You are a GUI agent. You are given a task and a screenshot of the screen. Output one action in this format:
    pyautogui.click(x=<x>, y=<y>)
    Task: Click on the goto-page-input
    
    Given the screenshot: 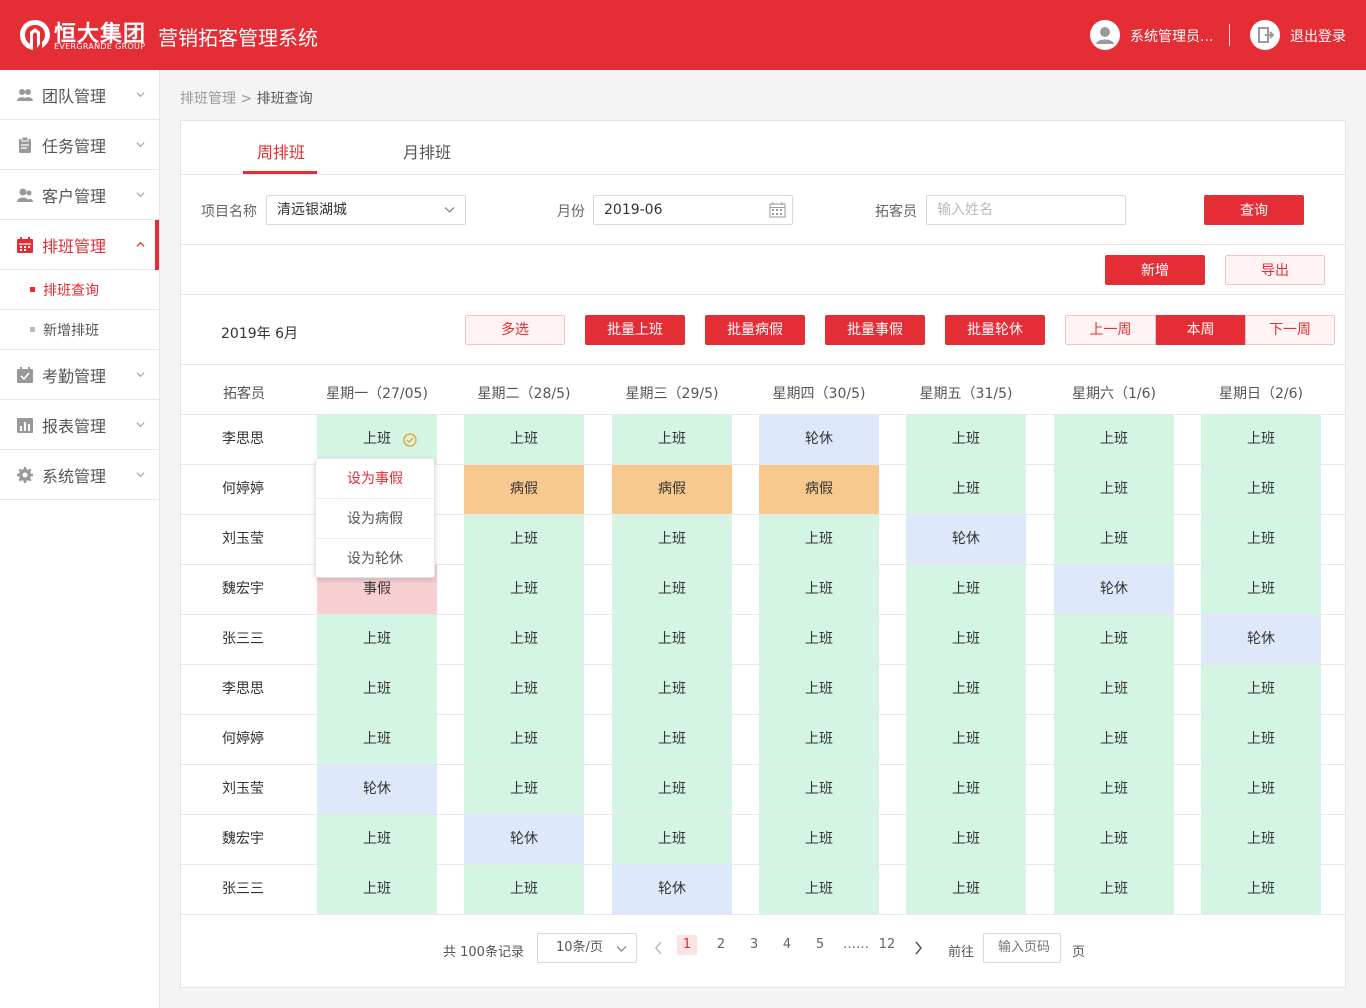 What is the action you would take?
    pyautogui.click(x=1022, y=948)
    